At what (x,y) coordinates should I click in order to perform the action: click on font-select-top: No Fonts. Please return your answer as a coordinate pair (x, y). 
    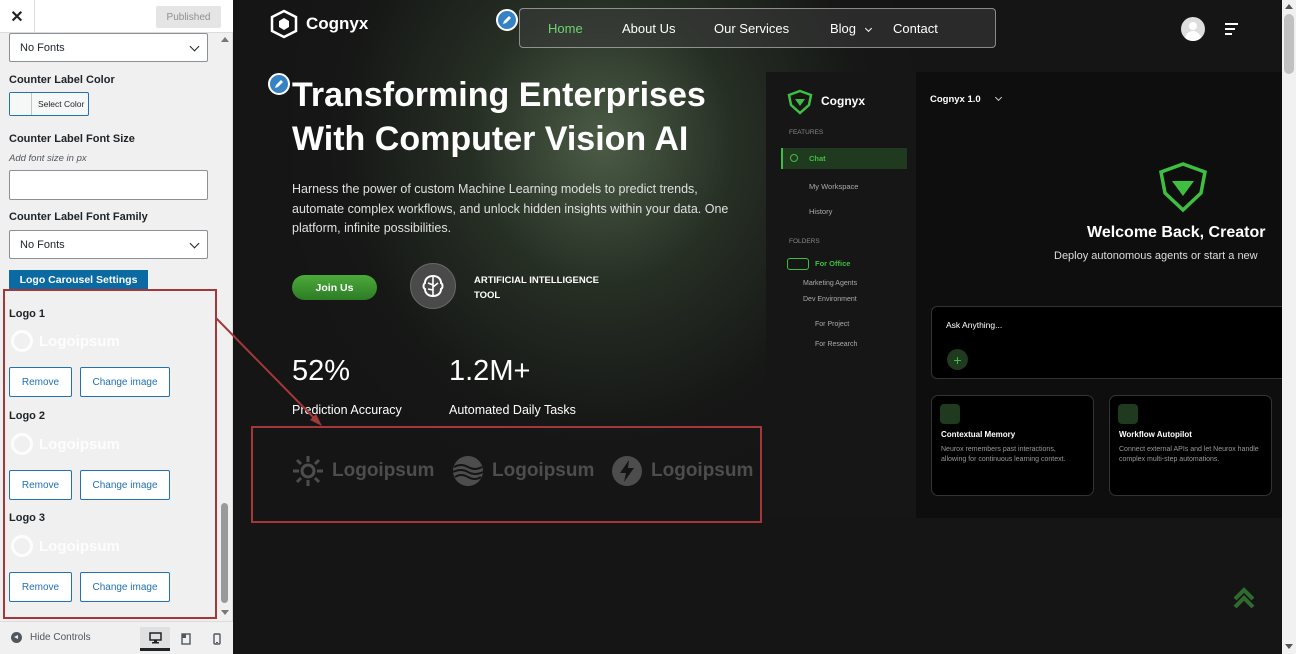
    Looking at the image, I should click on (108, 47).